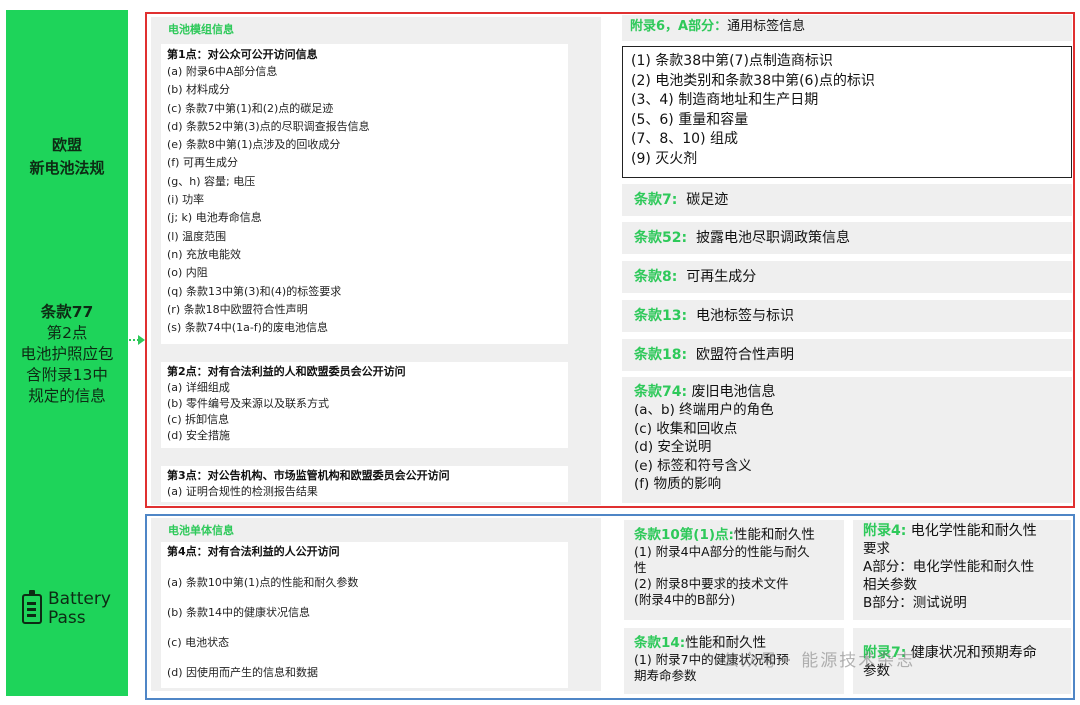 This screenshot has width=1080, height=705. Describe the element at coordinates (819, 661) in the screenshot. I see `watermark: 公众号 · 能源技术杂志` at that location.